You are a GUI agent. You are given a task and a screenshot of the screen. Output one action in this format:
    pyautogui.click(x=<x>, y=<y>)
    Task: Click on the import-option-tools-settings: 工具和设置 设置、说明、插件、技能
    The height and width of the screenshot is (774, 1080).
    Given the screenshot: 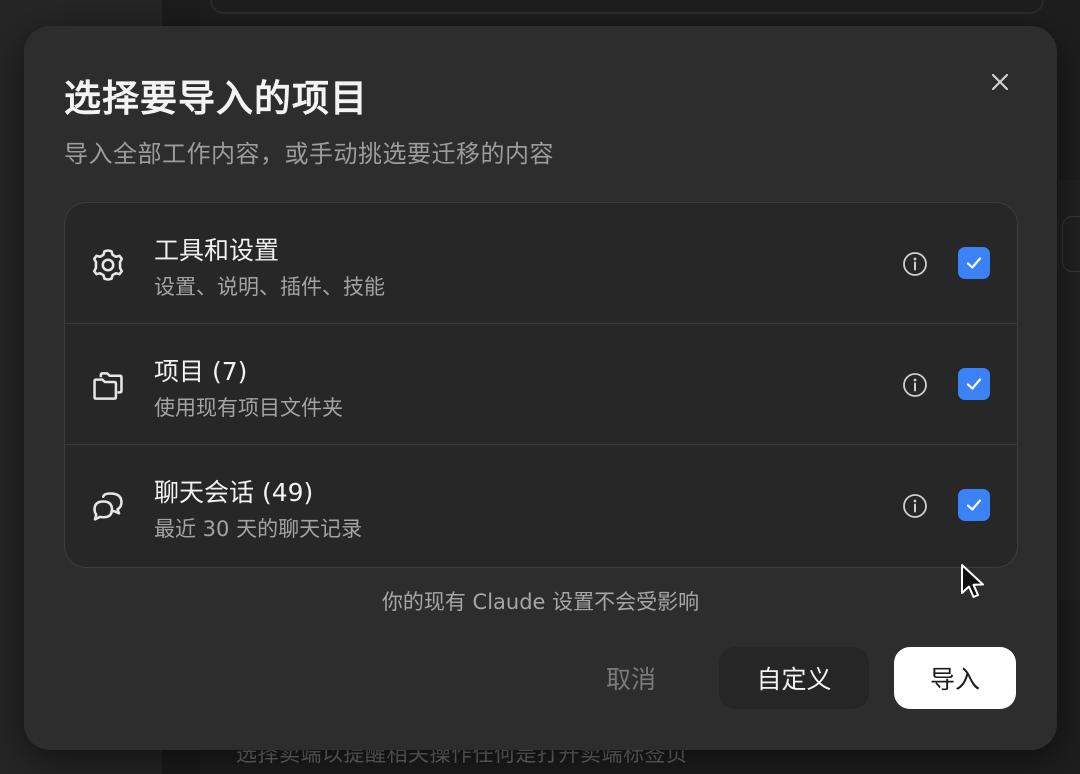 What is the action you would take?
    pyautogui.click(x=541, y=263)
    